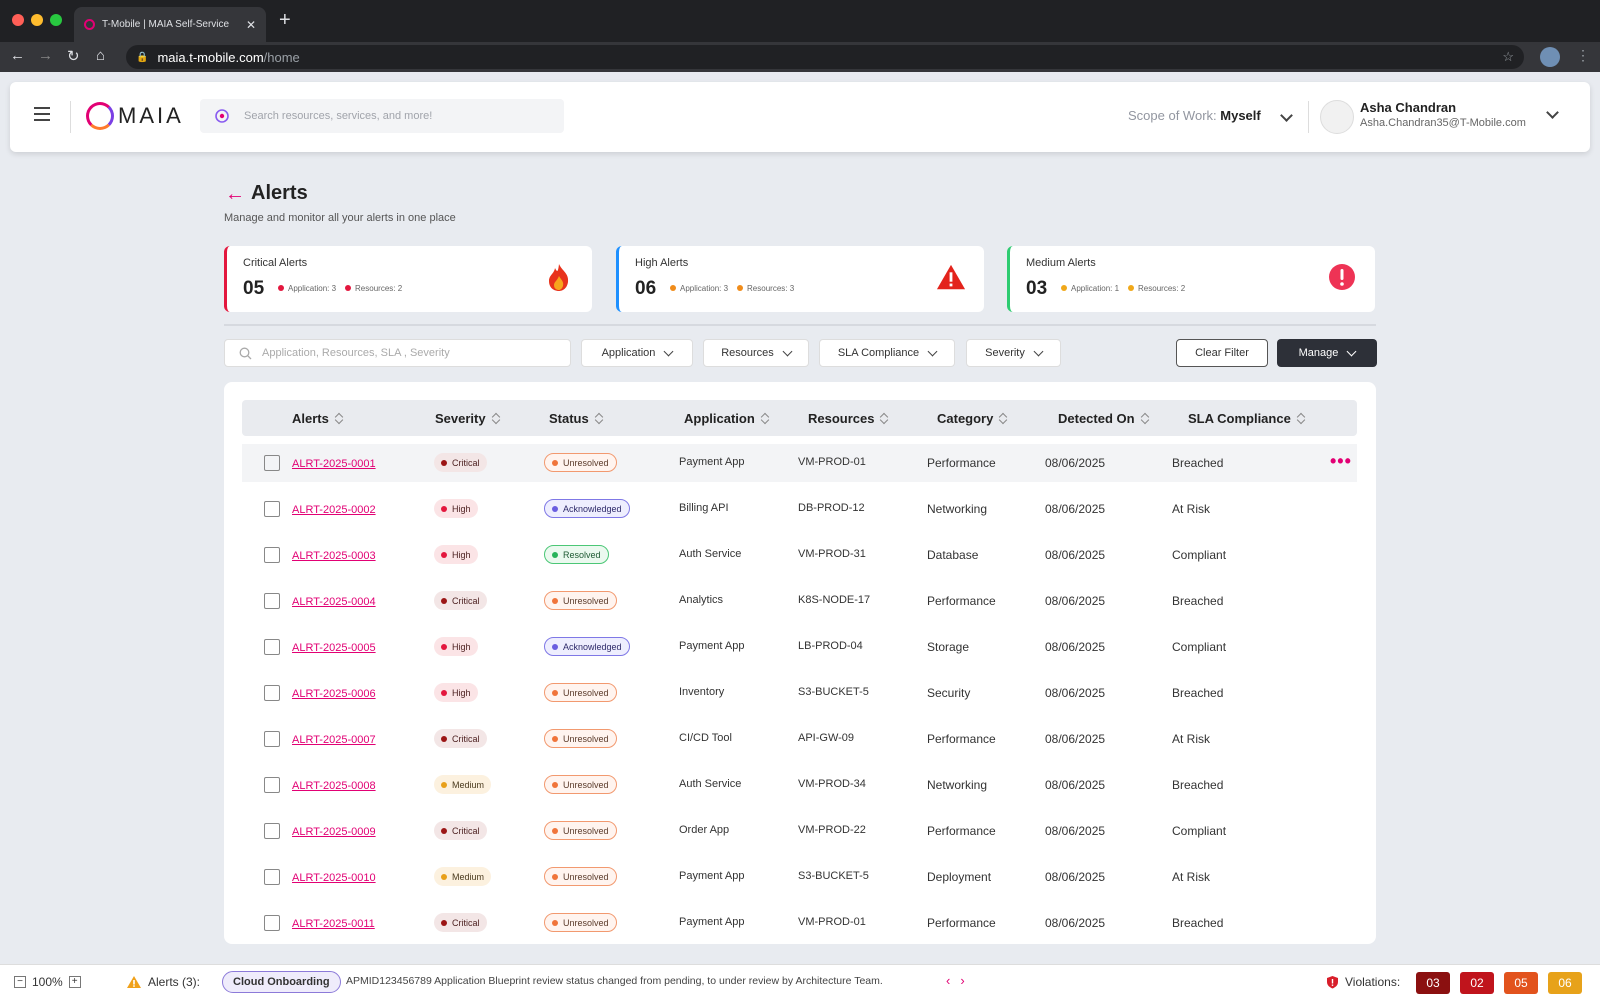  I want to click on ticker-nav: ‹ ›, so click(955, 980).